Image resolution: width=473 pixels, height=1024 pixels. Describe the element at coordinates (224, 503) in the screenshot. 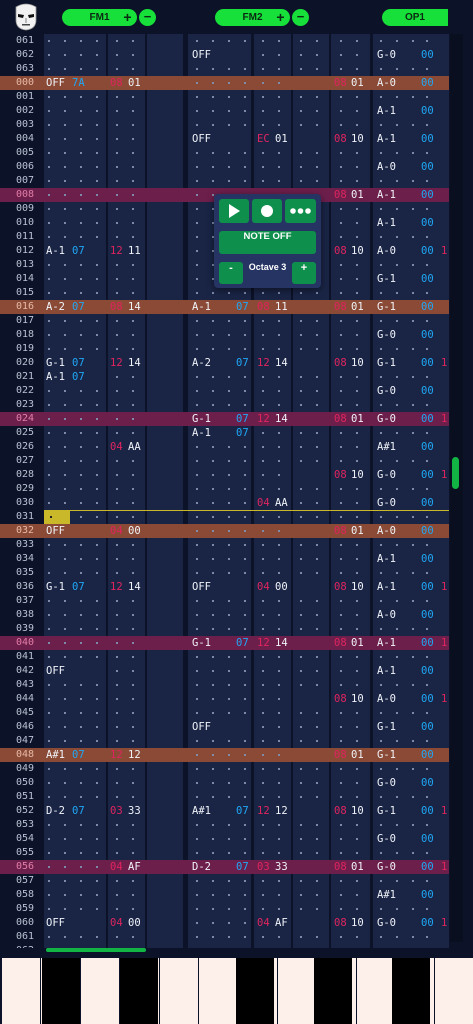

I see `pattern-row: 030 04 AA G-0 00` at that location.